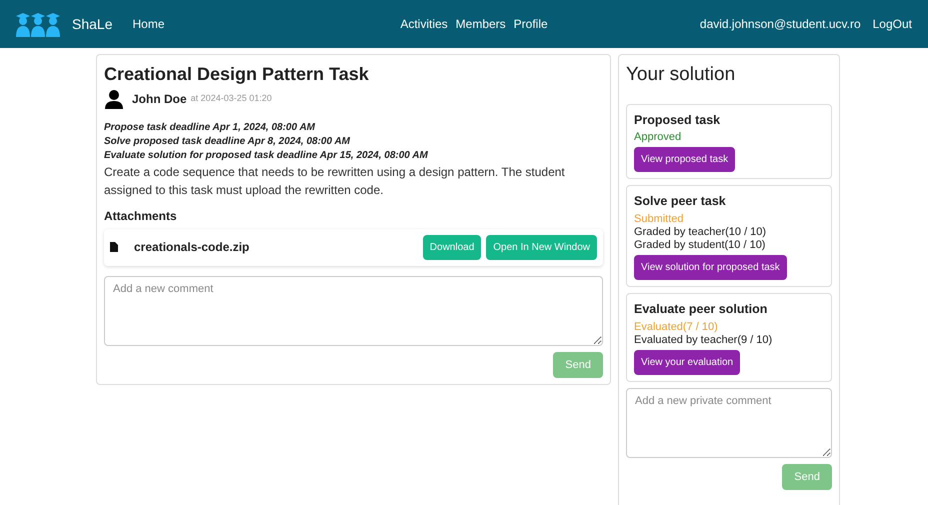 Image resolution: width=928 pixels, height=505 pixels. What do you see at coordinates (687, 362) in the screenshot?
I see `view-button: View your evaluation` at bounding box center [687, 362].